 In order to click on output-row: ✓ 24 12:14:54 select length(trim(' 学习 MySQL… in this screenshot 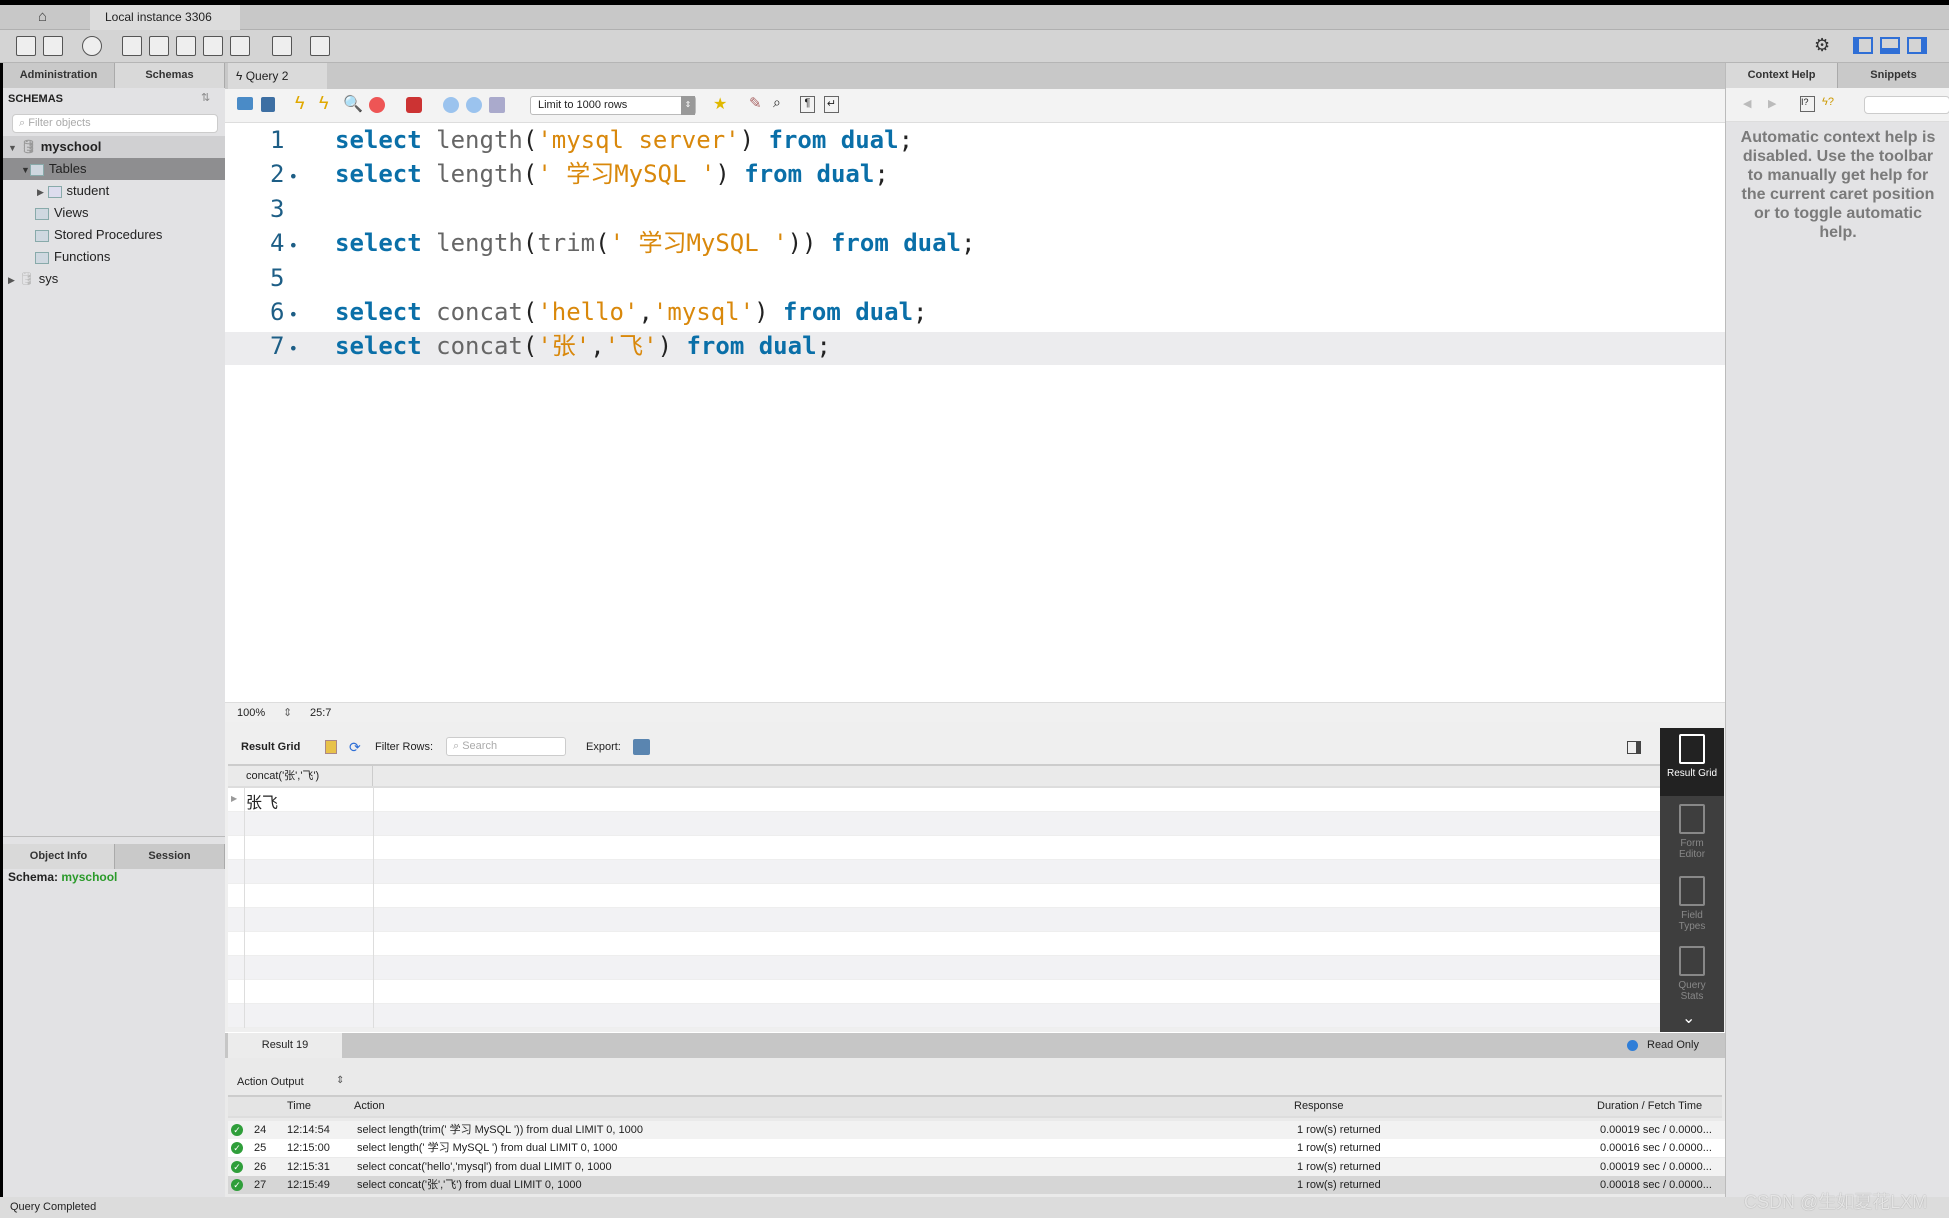, I will do `click(976, 1130)`.